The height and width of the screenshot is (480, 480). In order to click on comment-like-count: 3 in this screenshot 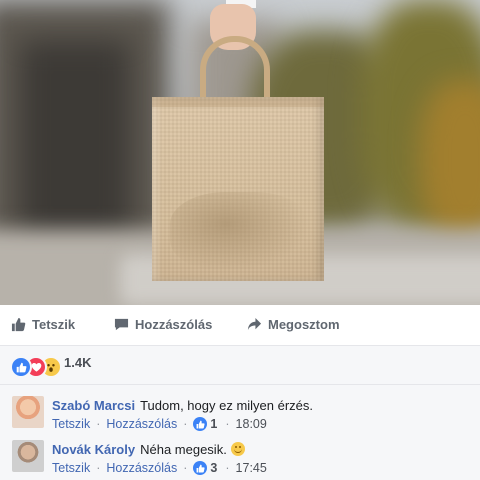, I will do `click(213, 468)`.